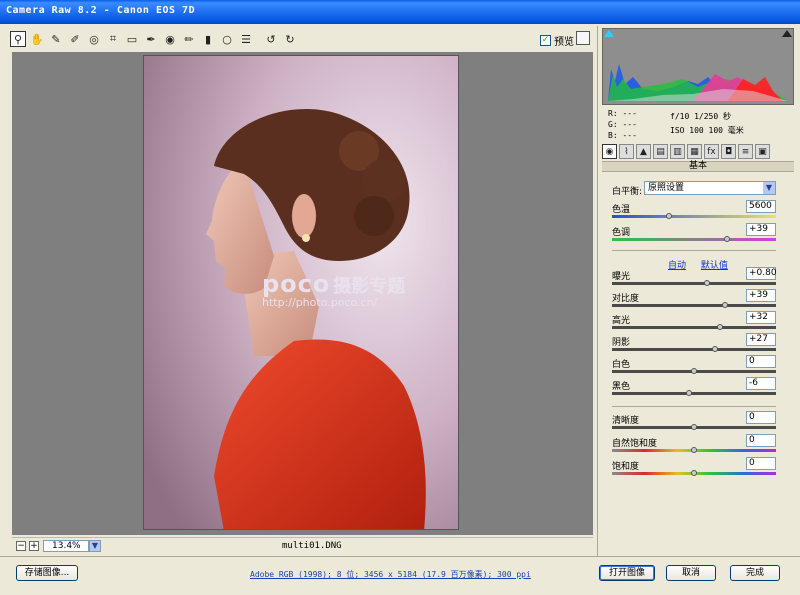 The image size is (800, 595). Describe the element at coordinates (694, 283) in the screenshot. I see `exposure-slider` at that location.